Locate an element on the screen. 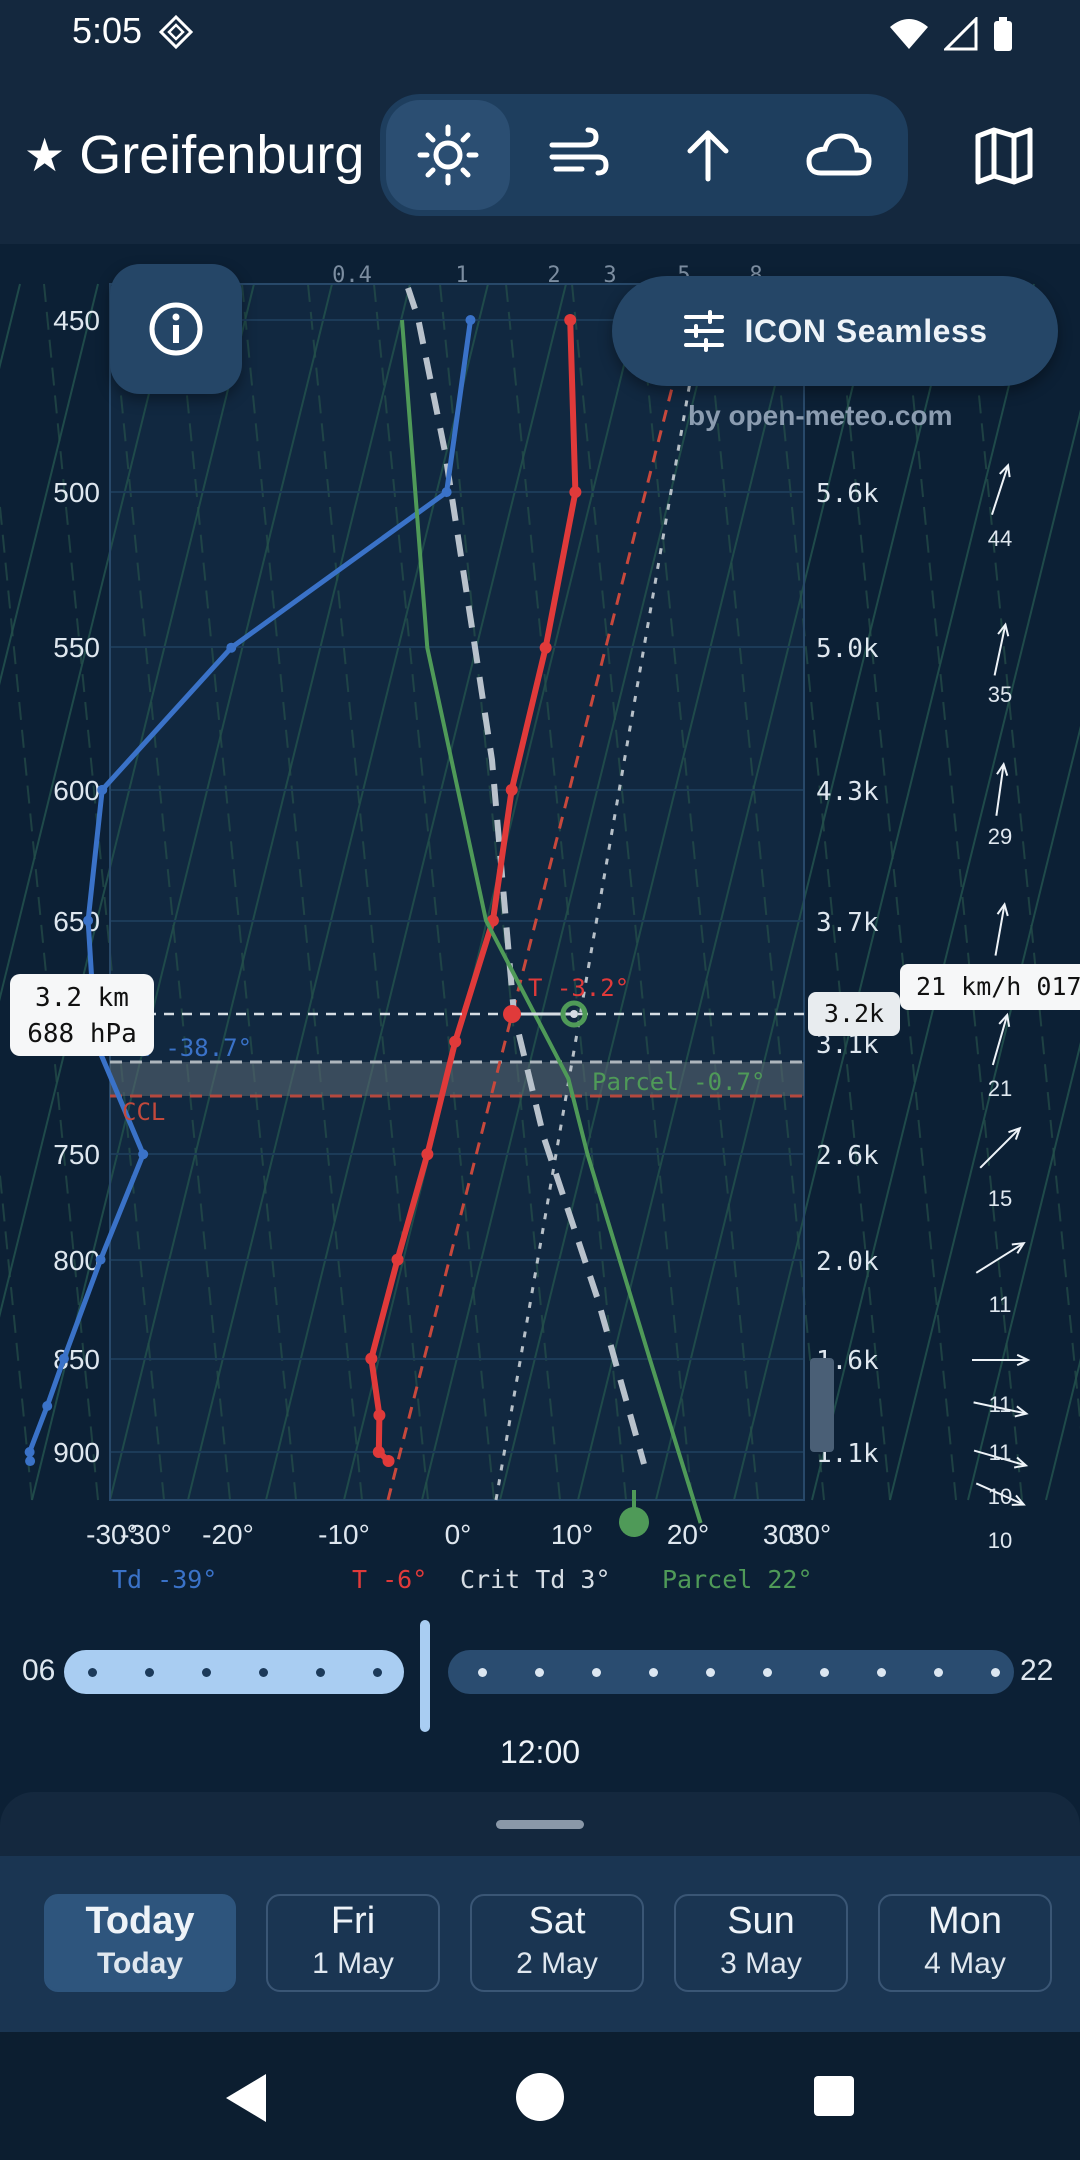 This screenshot has width=1080, height=2160. x-tick-label: 0° is located at coordinates (458, 1534).